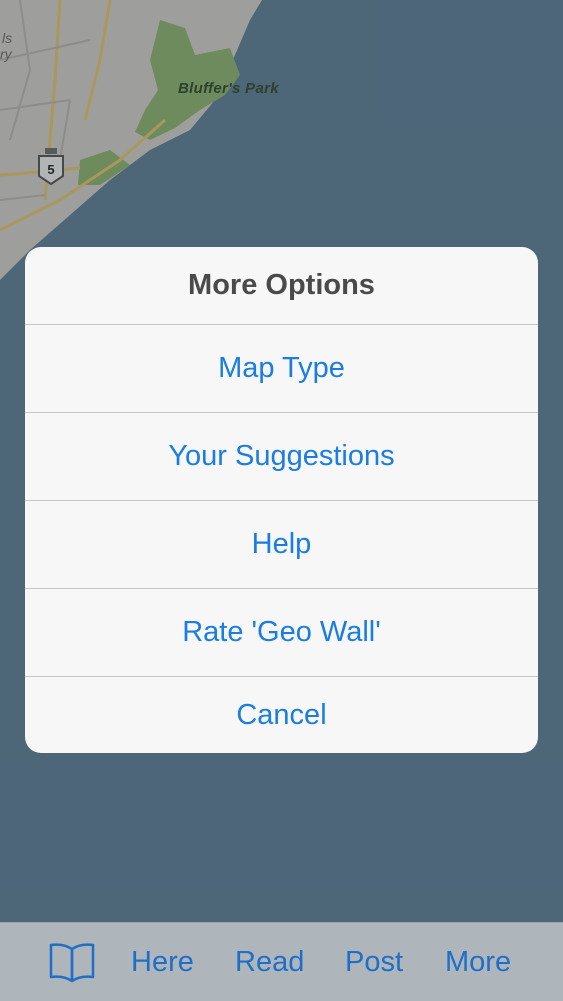 This screenshot has height=1001, width=563. I want to click on tab-book, so click(72, 962).